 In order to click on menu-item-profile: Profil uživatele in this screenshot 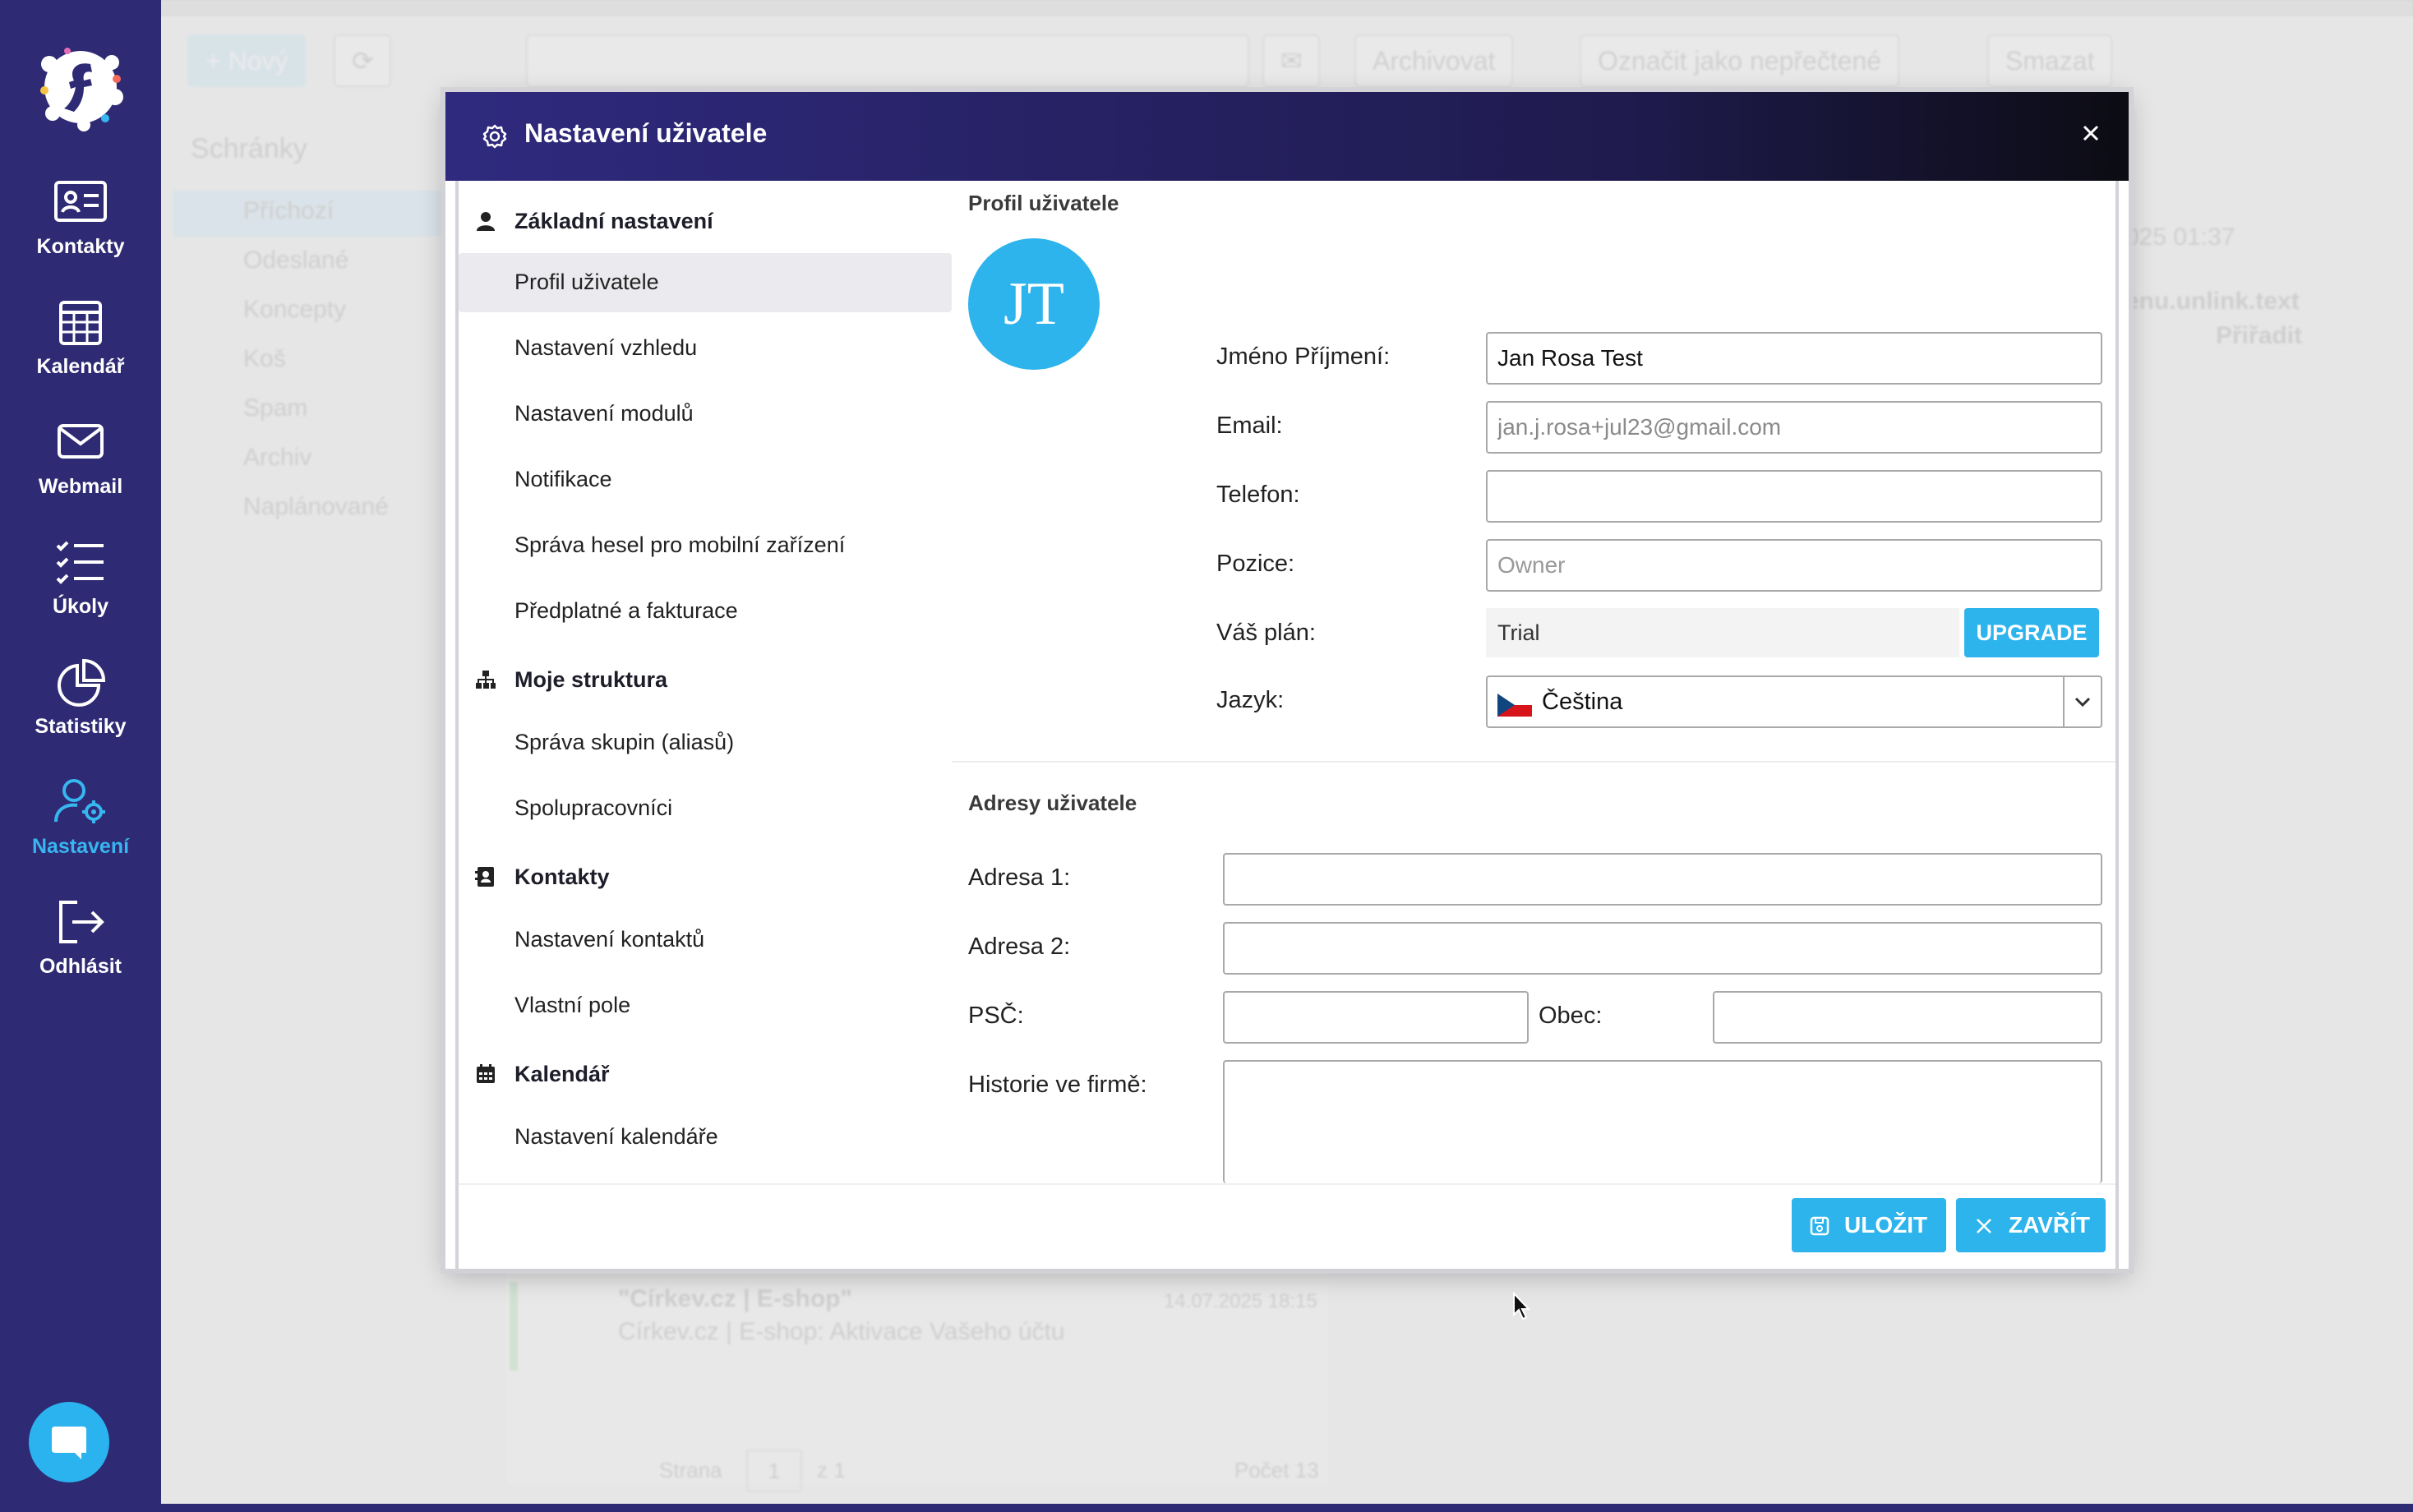, I will do `click(705, 283)`.